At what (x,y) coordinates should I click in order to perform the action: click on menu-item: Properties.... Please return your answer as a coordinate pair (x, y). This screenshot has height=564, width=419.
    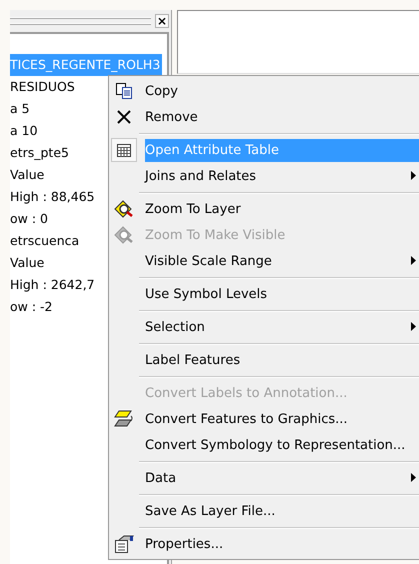
    Looking at the image, I should click on (265, 544).